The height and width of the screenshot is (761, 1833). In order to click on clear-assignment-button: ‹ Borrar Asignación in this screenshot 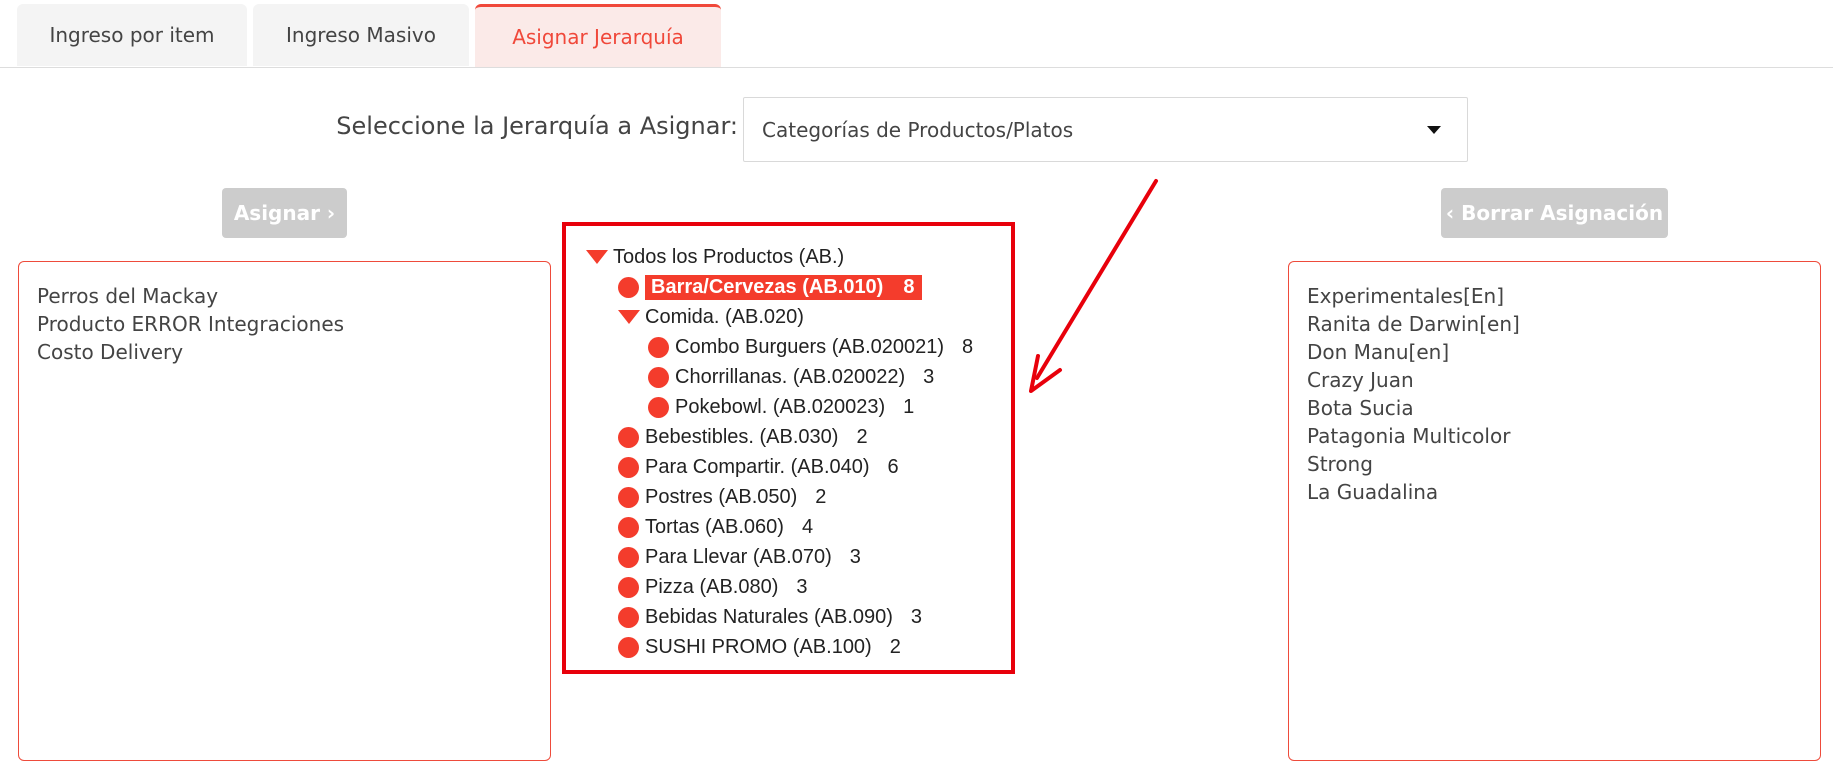, I will do `click(1554, 213)`.